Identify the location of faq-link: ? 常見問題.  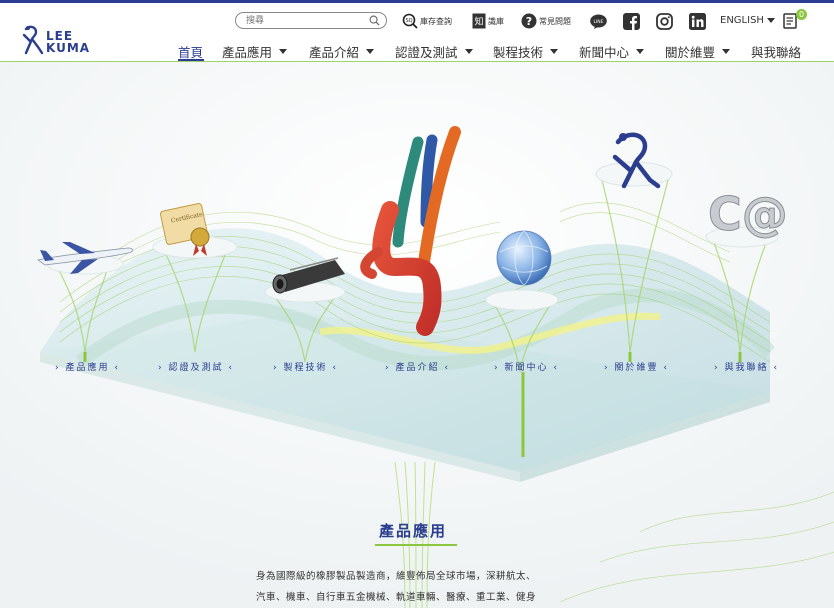
(546, 21).